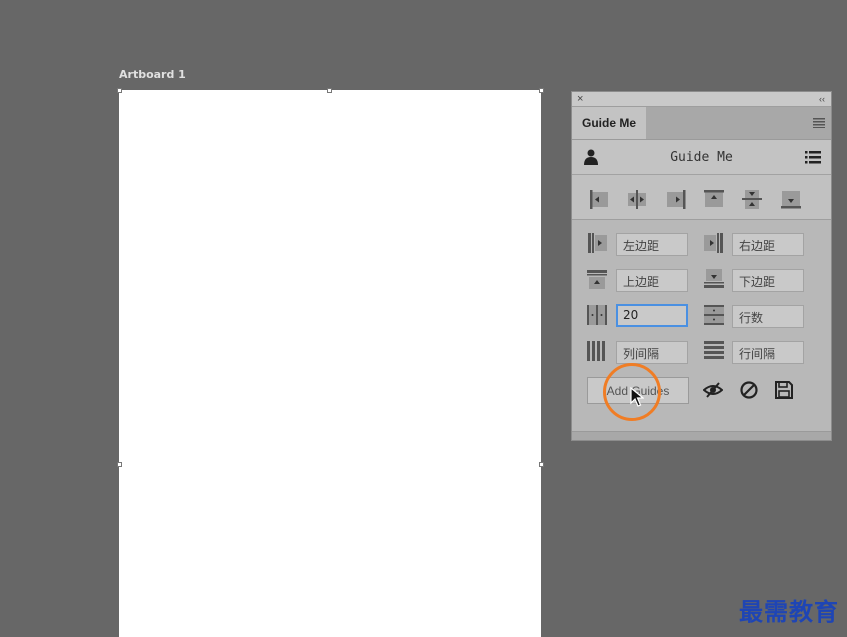 This screenshot has height=637, width=847. I want to click on rows-icon, so click(714, 315).